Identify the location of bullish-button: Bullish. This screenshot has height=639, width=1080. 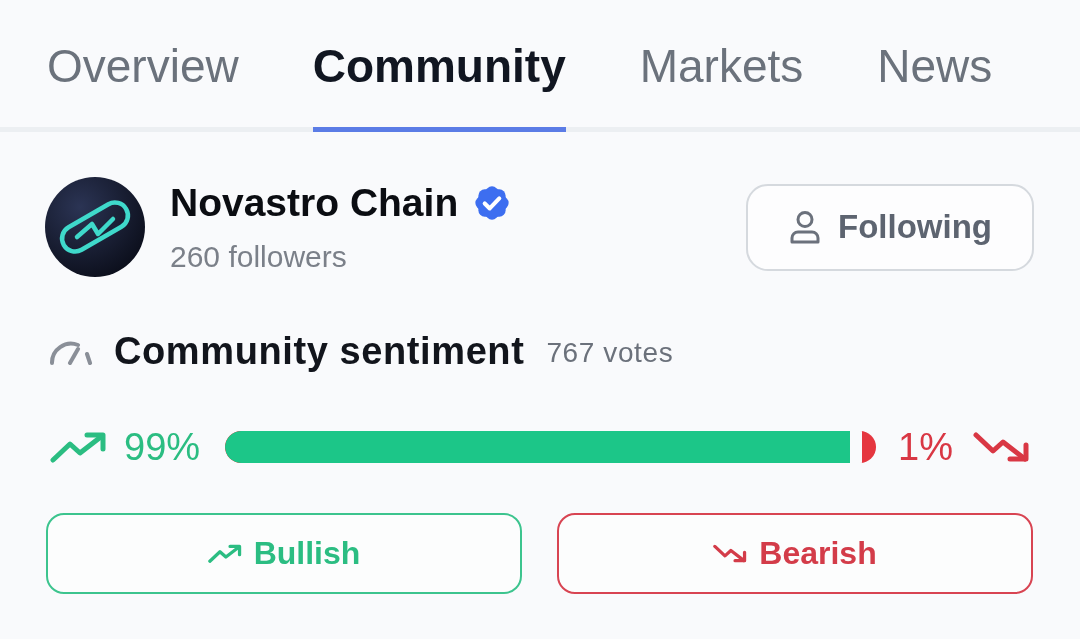
(284, 553).